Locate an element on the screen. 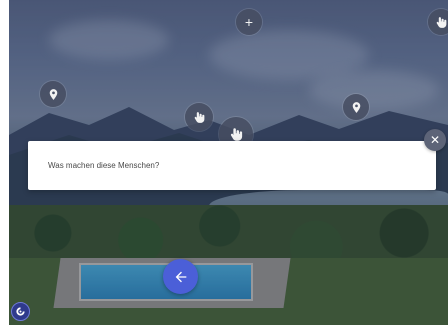 The height and width of the screenshot is (329, 448). close-button: ✕ is located at coordinates (435, 140).